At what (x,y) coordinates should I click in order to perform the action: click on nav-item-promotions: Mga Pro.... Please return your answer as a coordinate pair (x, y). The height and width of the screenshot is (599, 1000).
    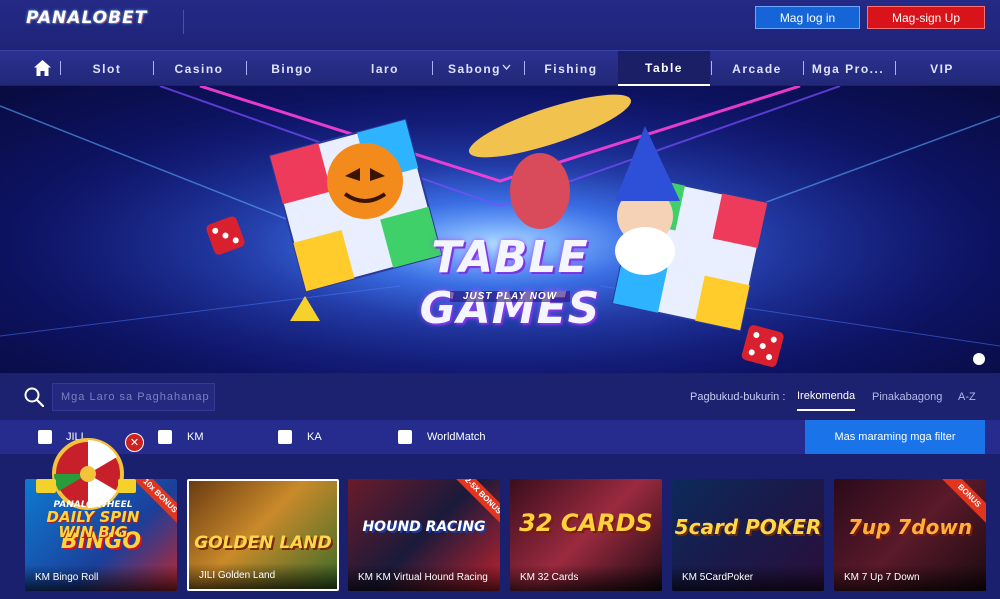
    Looking at the image, I should click on (848, 68).